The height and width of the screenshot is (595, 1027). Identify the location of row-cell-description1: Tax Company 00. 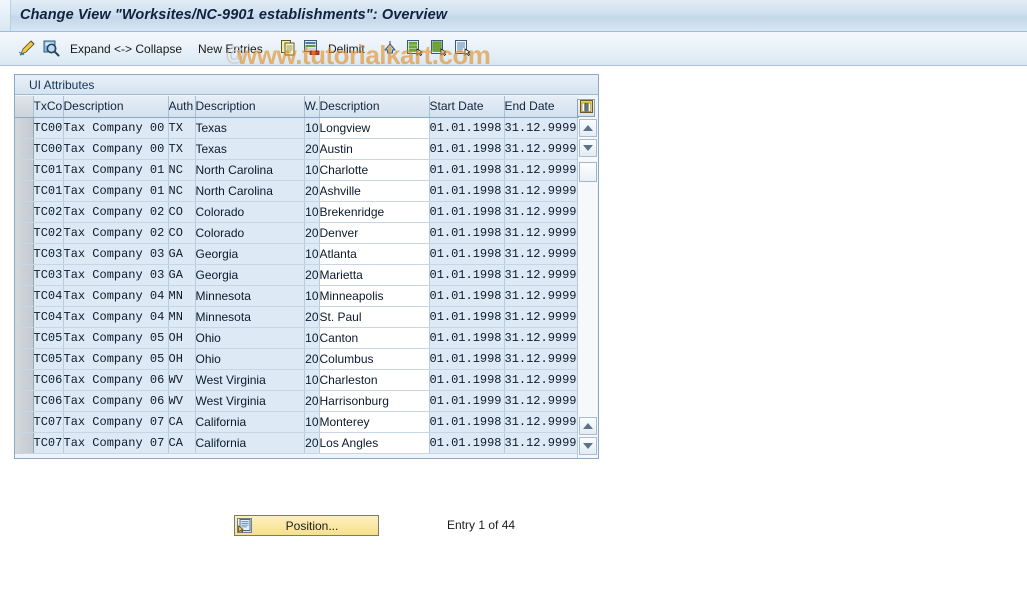
(116, 149).